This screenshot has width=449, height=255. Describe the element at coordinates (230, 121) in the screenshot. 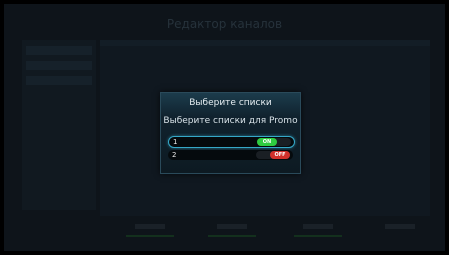

I see `dialog-subtitle: Выберите списки для Promo` at that location.